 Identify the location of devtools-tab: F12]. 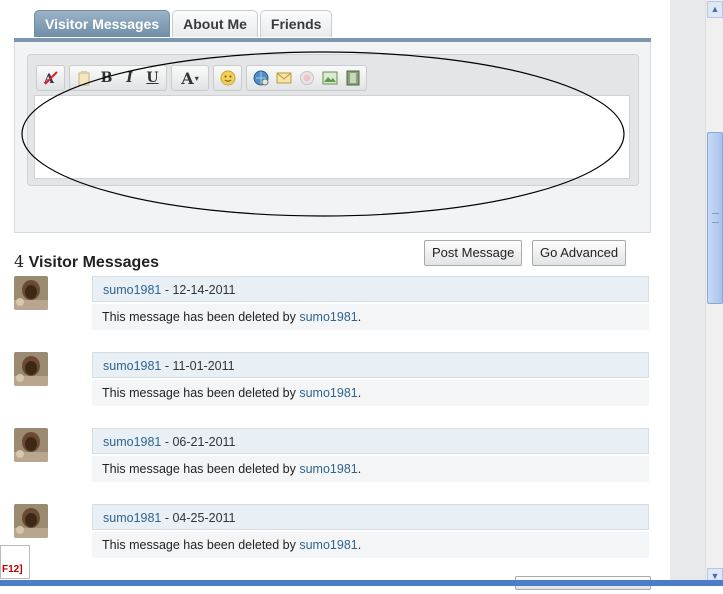
(15, 562).